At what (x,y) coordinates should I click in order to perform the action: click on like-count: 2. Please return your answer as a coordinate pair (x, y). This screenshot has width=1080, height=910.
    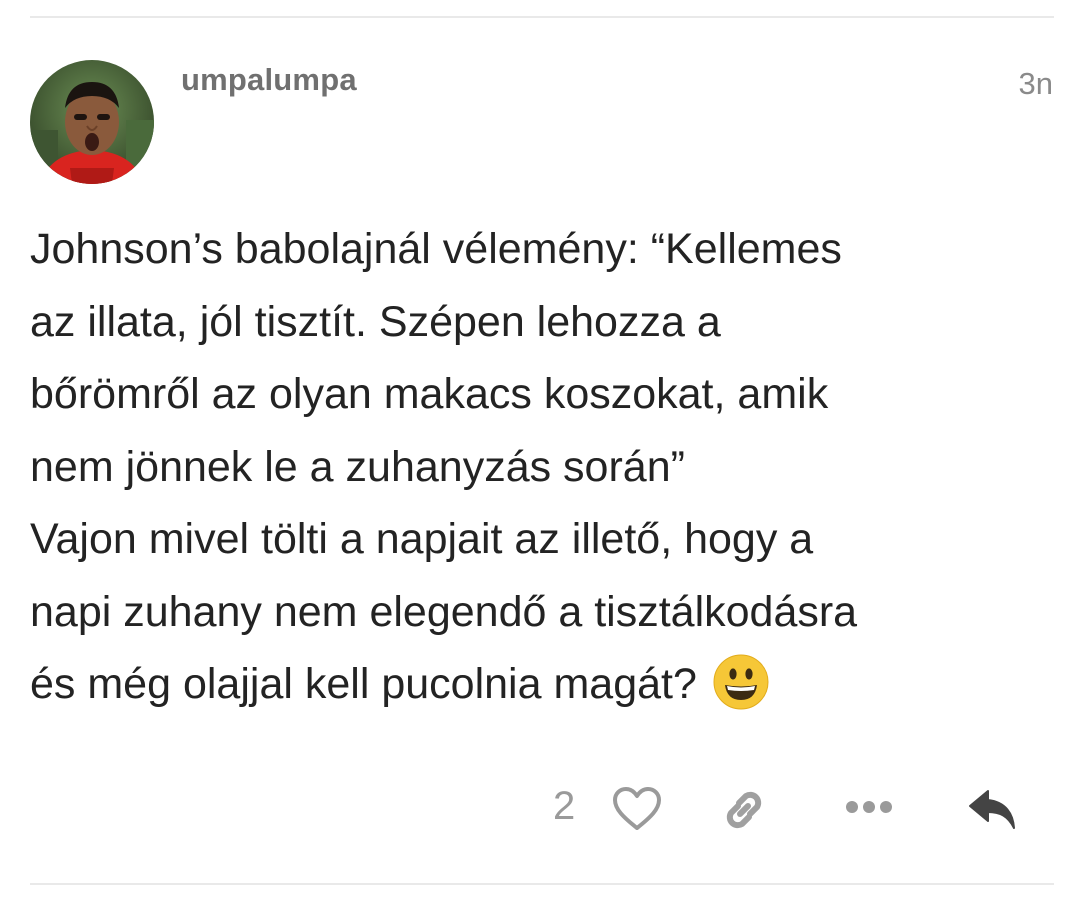
    Looking at the image, I should click on (564, 806).